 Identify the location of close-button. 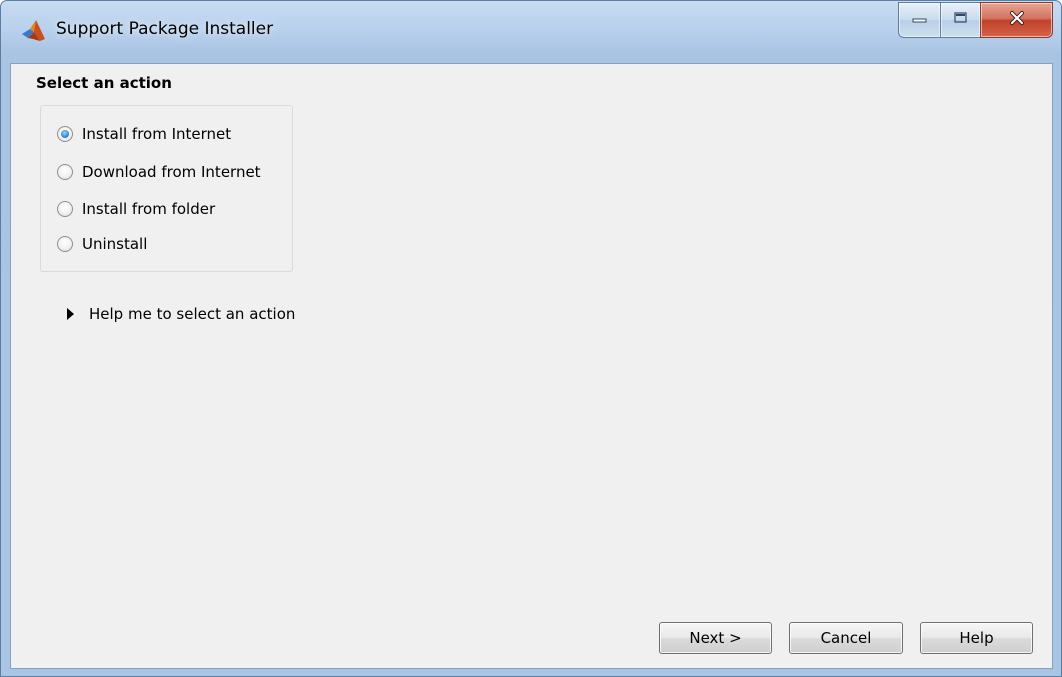
(1016, 20).